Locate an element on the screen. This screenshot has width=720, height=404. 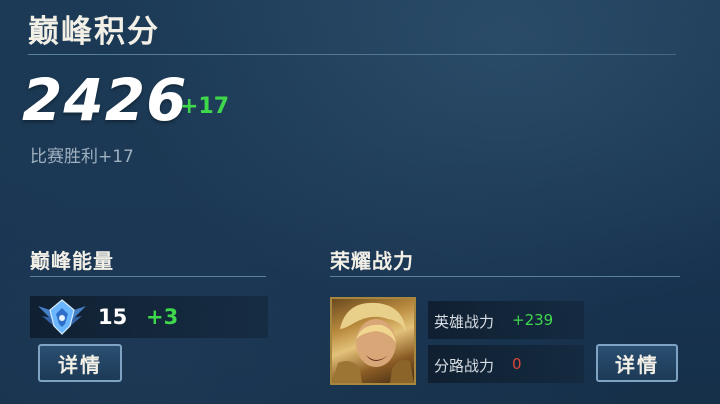
lane-power-delta: 0 is located at coordinates (517, 364).